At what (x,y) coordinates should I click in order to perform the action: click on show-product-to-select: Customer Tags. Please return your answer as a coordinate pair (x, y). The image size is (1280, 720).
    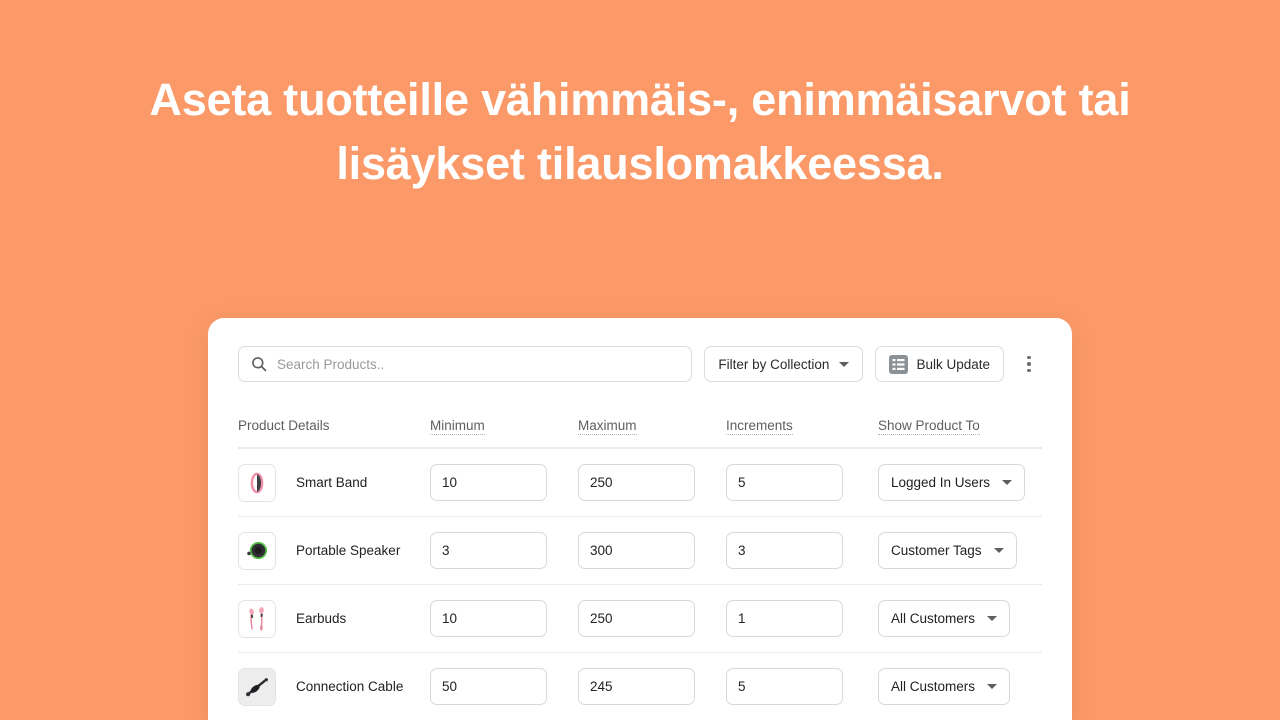
    Looking at the image, I should click on (947, 550).